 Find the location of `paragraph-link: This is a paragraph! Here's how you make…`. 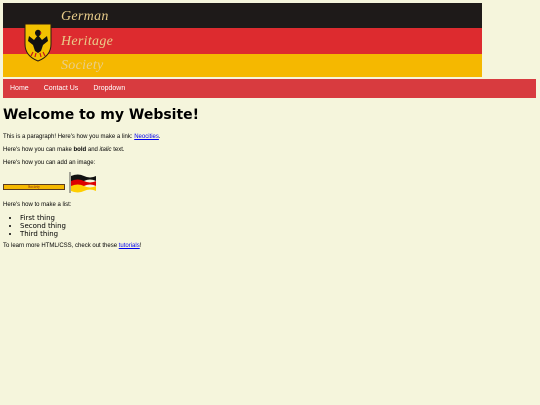

paragraph-link: This is a paragraph! Here's how you make… is located at coordinates (268, 137).